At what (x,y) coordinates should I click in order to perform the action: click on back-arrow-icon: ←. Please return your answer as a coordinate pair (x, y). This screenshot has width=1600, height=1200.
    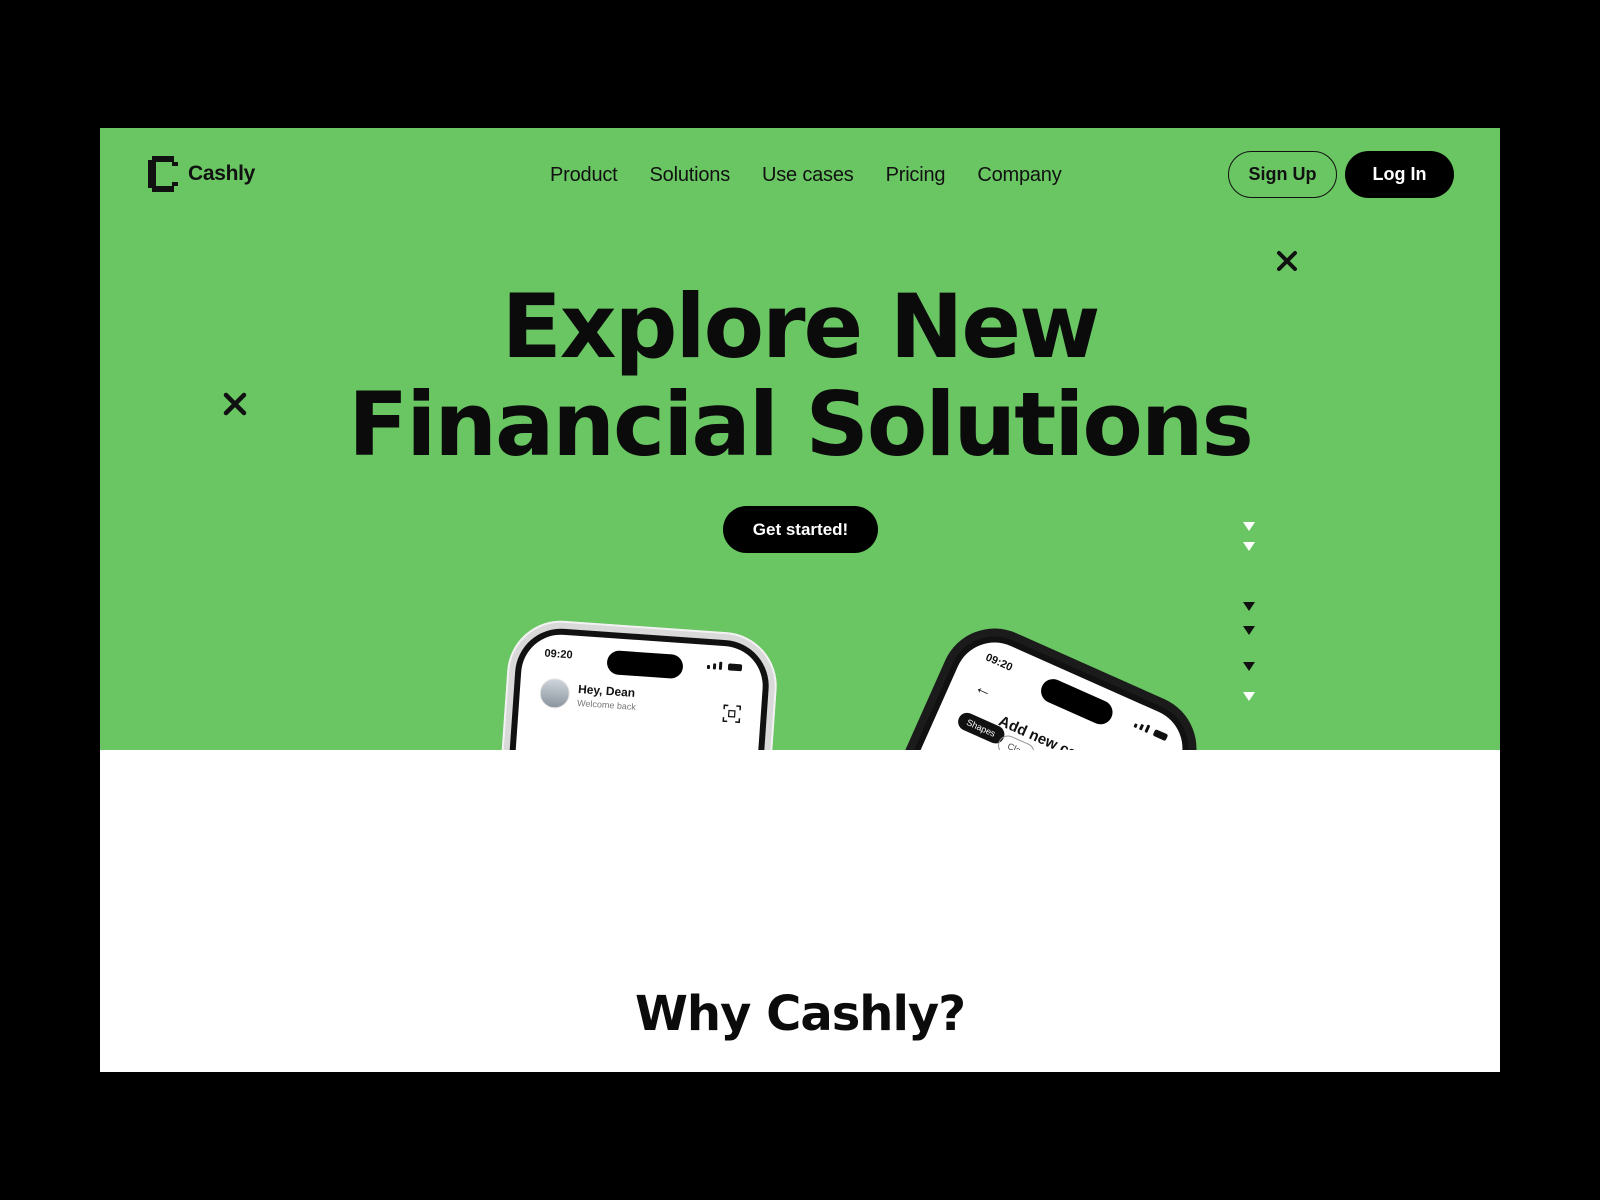
    Looking at the image, I should click on (984, 689).